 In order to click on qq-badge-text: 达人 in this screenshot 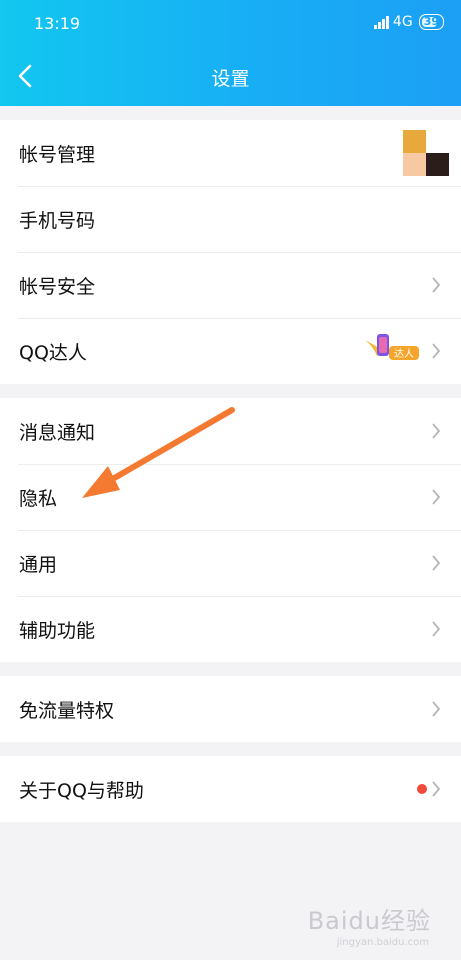, I will do `click(404, 354)`.